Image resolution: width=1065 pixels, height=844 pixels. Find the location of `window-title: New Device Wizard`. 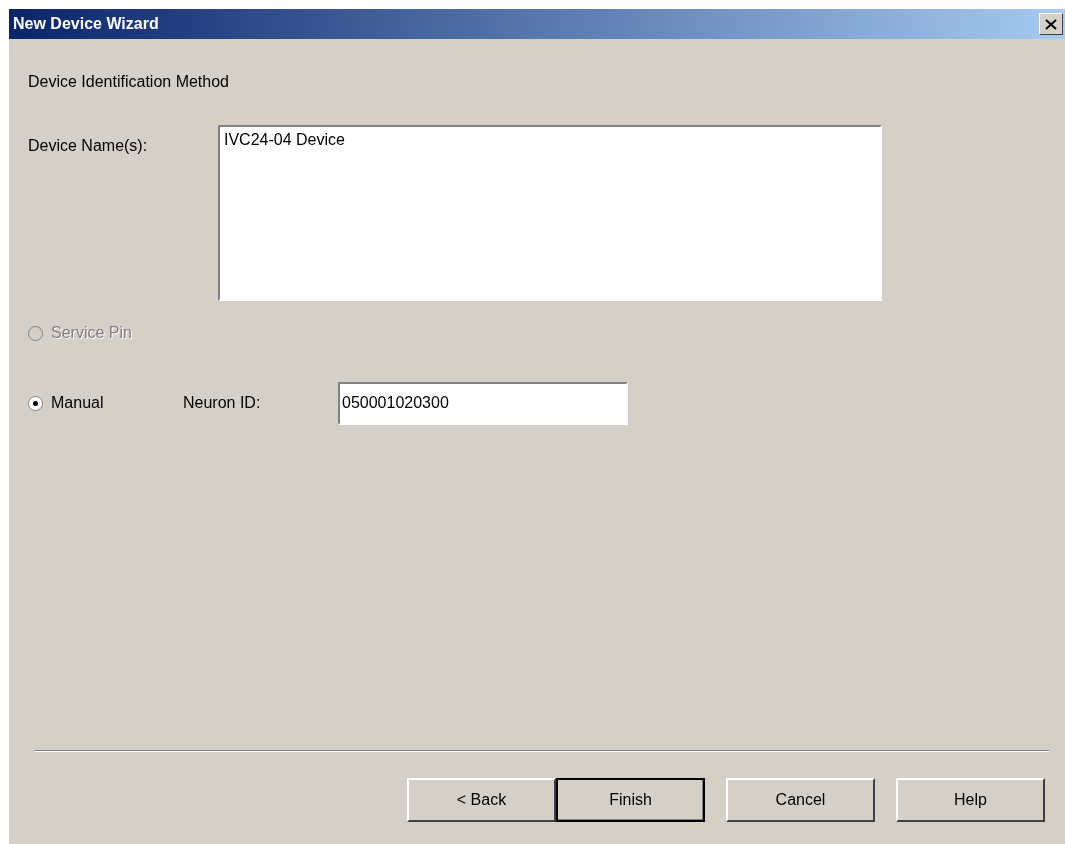

window-title: New Device Wizard is located at coordinates (86, 24).